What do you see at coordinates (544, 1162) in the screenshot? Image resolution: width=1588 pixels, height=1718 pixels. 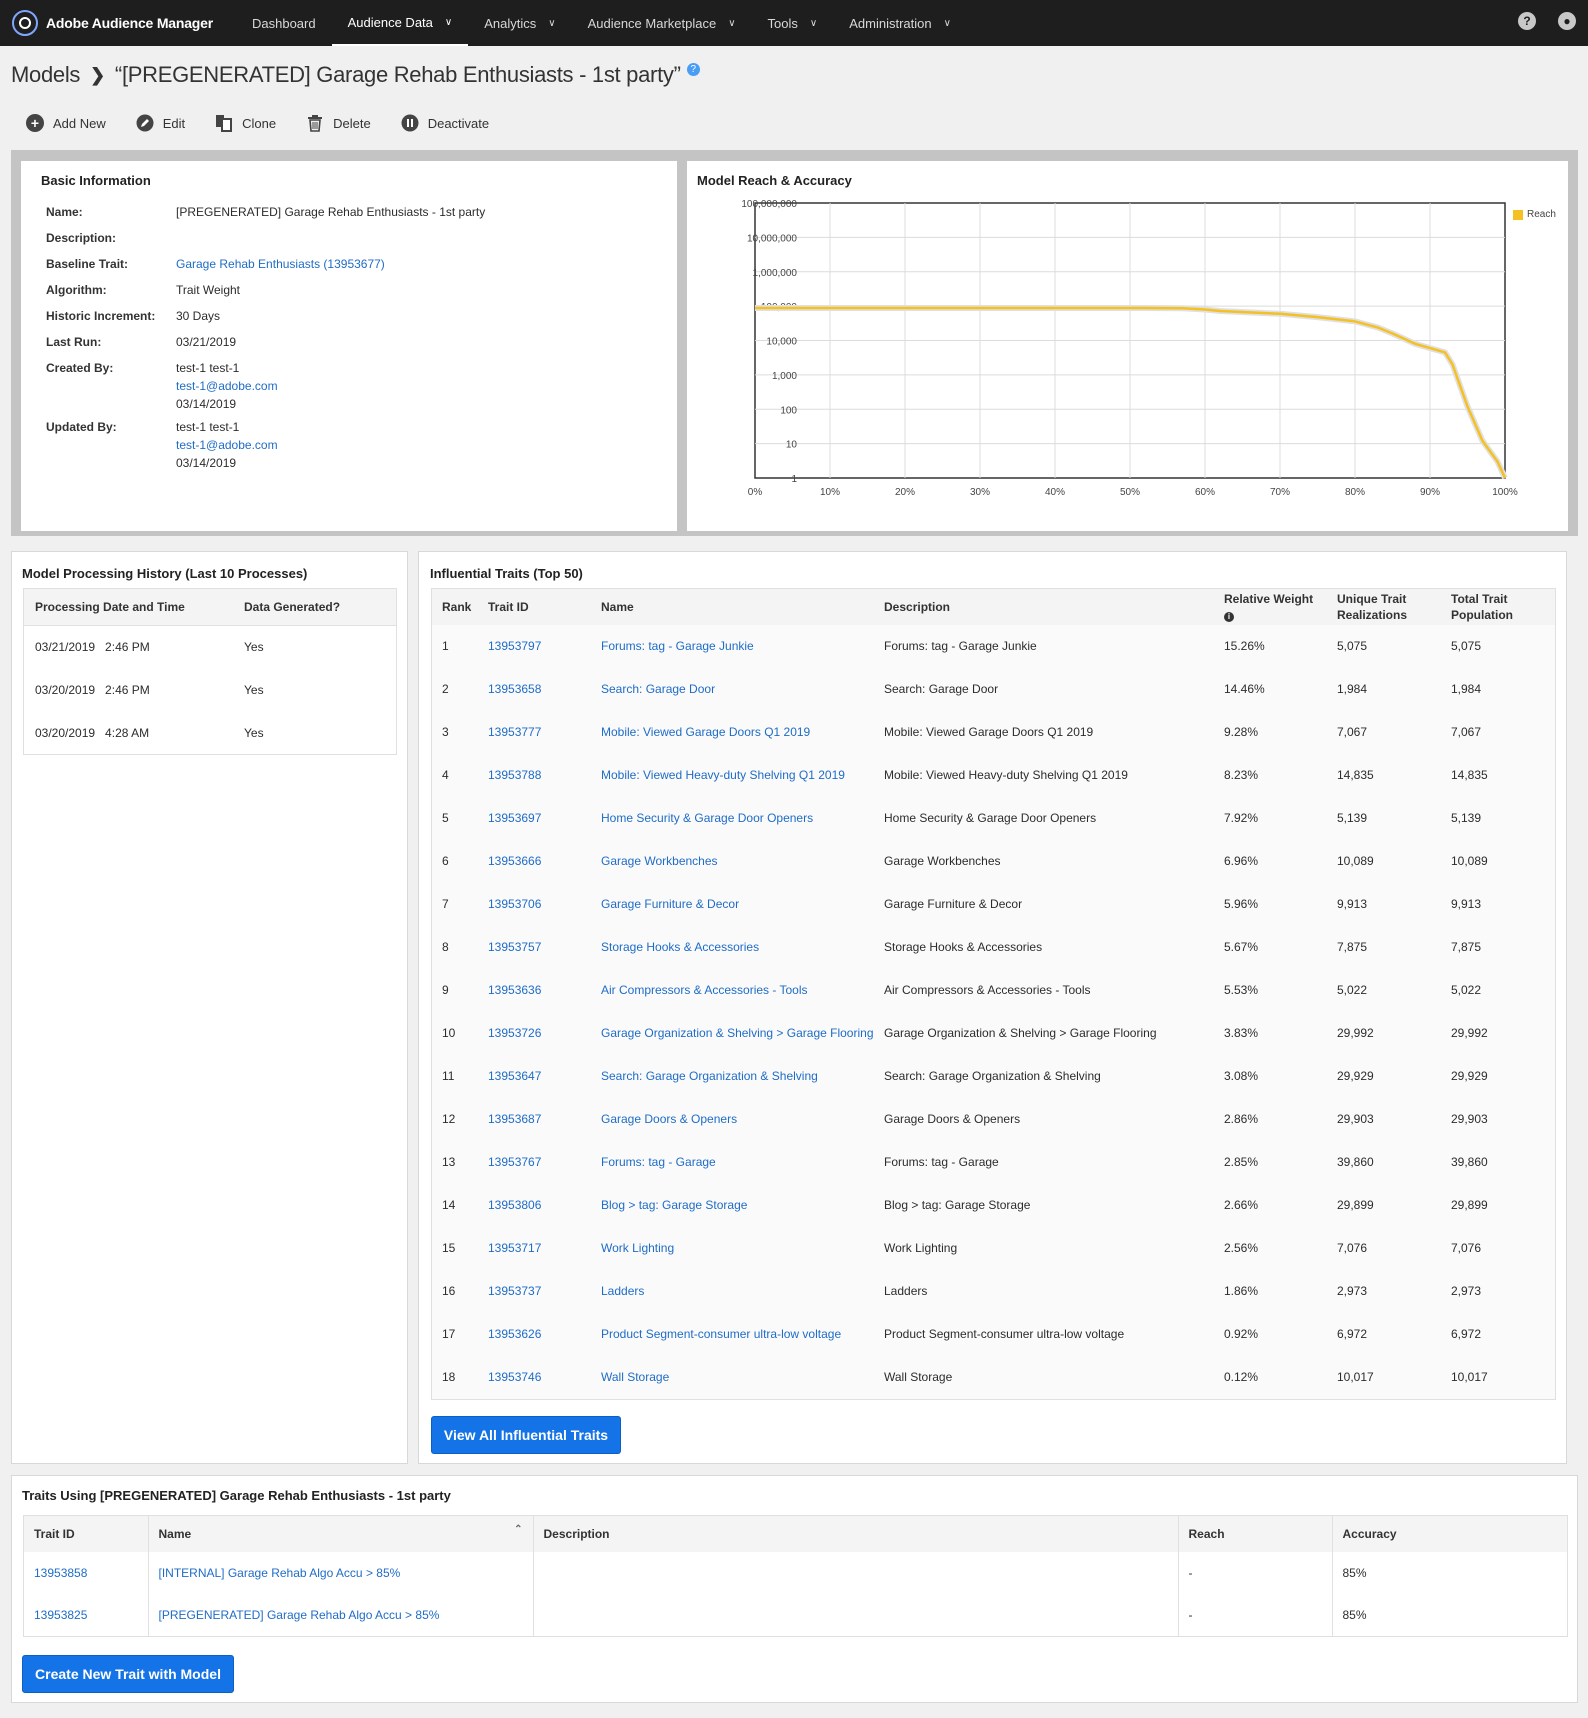 I see `trait-id-link: 13953767` at bounding box center [544, 1162].